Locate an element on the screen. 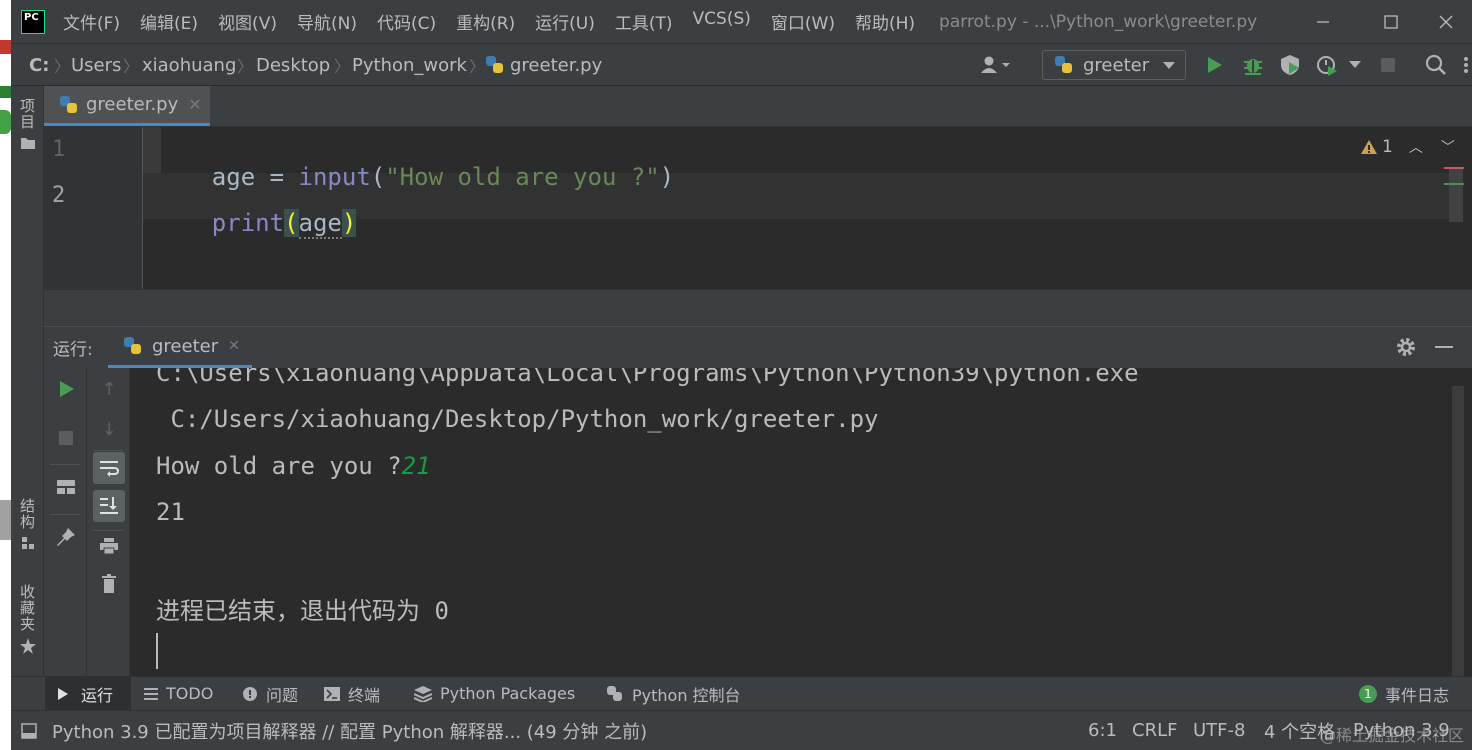 The height and width of the screenshot is (750, 1472). project-tool-window-button: 项目 is located at coordinates (27, 124).